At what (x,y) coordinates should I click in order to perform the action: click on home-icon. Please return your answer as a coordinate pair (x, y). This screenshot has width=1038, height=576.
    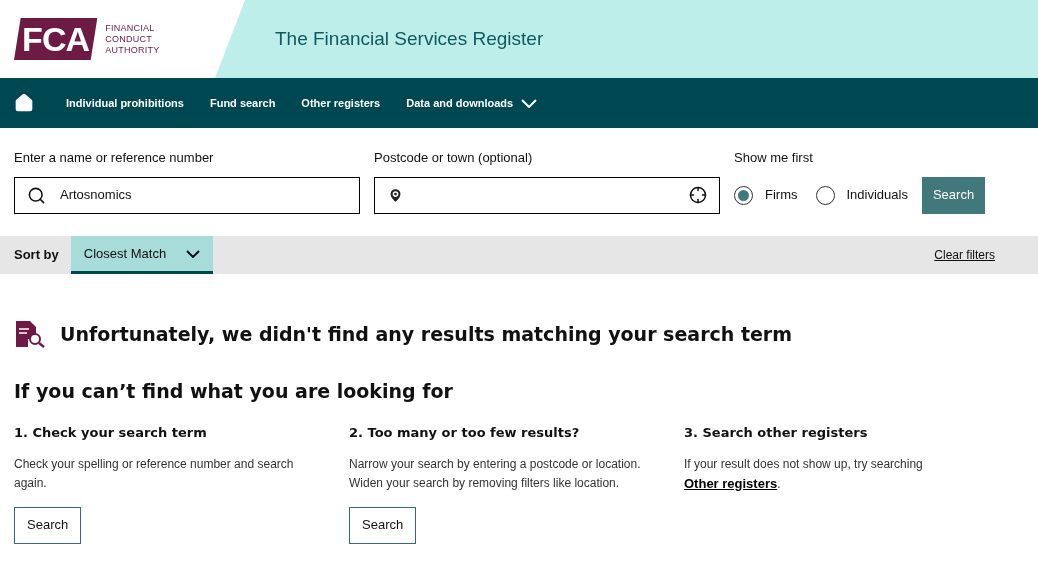
    Looking at the image, I should click on (24, 103).